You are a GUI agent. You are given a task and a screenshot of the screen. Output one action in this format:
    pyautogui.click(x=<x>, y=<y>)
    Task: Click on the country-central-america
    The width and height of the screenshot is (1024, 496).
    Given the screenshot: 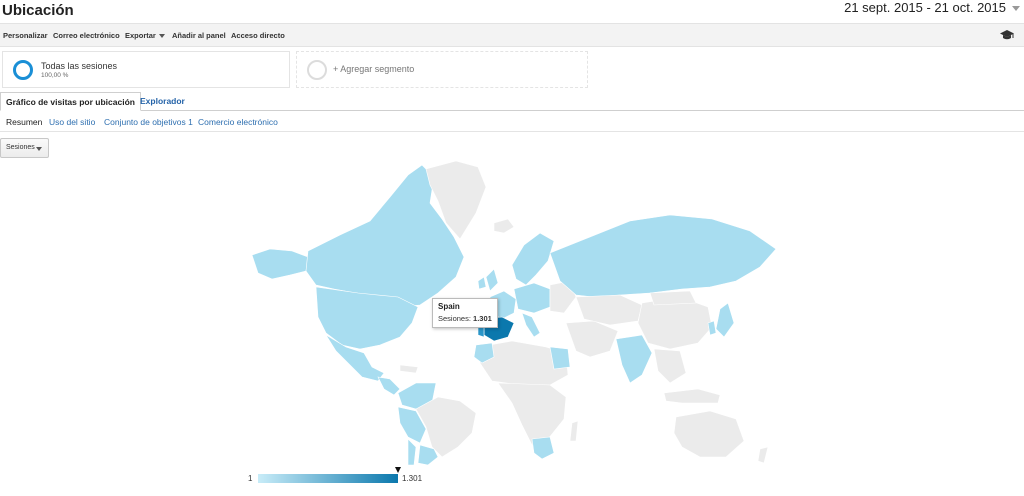 What is the action you would take?
    pyautogui.click(x=389, y=386)
    